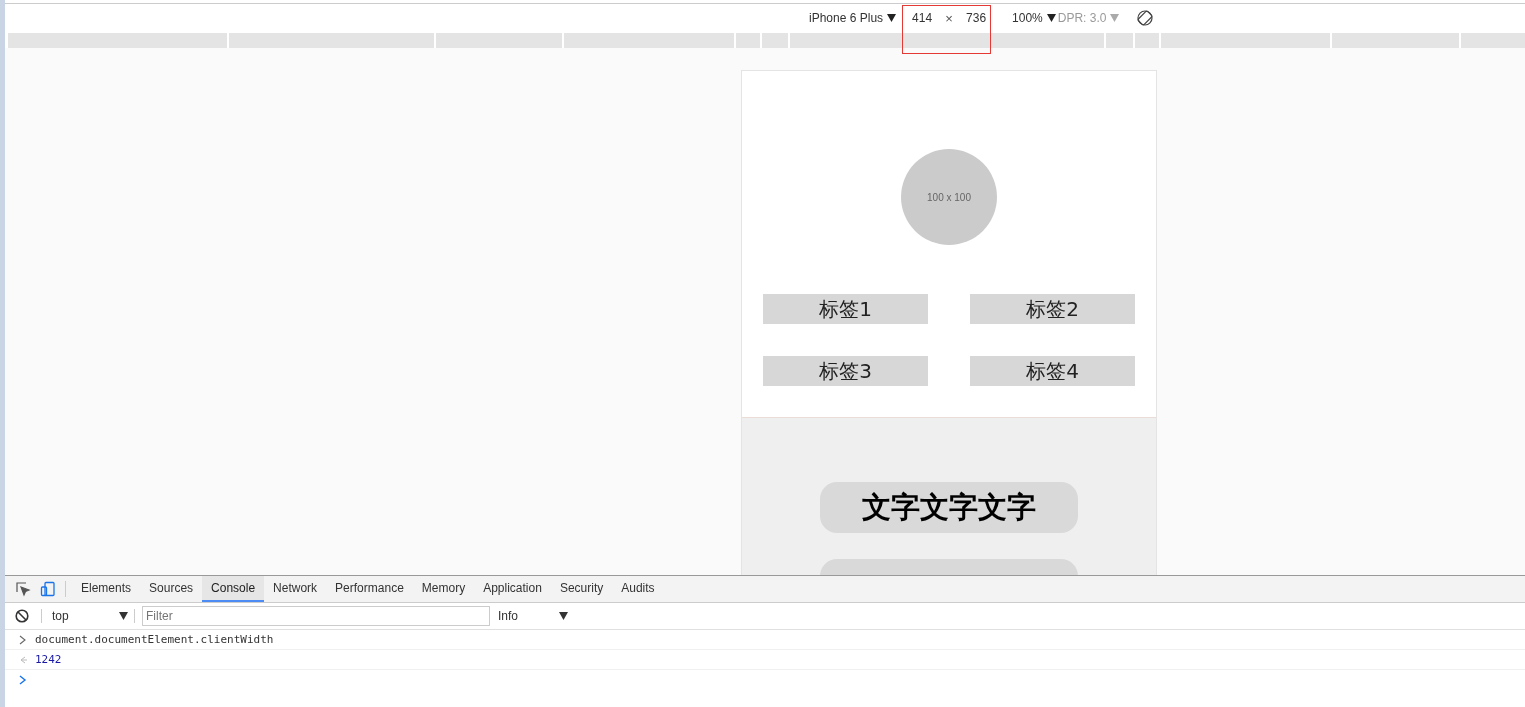 This screenshot has width=1525, height=707. I want to click on console-command: document.documentElement.clientWidth, so click(154, 639).